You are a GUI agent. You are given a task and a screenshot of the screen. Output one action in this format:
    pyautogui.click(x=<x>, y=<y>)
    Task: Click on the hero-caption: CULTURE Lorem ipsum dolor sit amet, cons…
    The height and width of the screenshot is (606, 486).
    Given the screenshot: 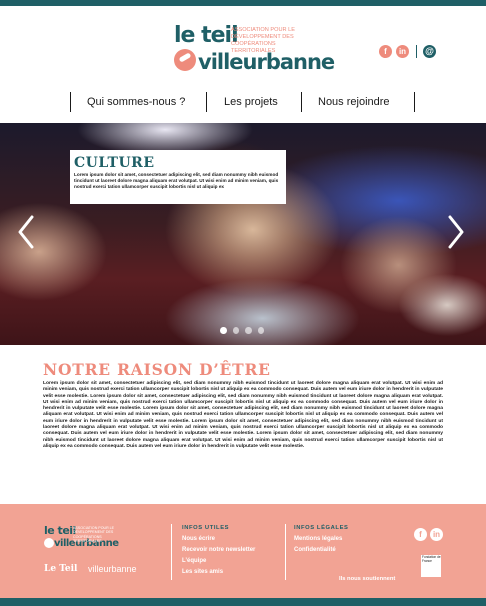 What is the action you would take?
    pyautogui.click(x=178, y=177)
    